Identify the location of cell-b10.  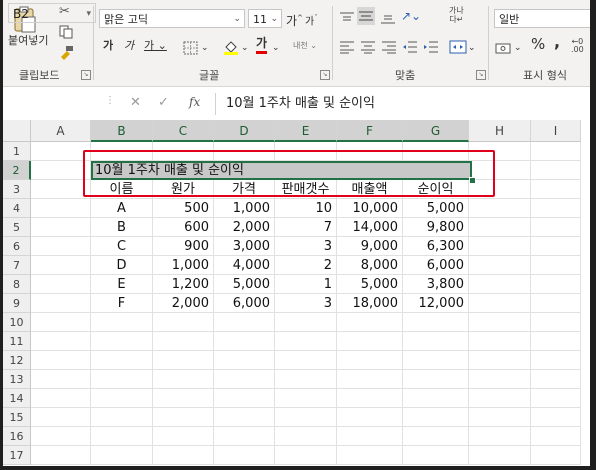
(122, 322).